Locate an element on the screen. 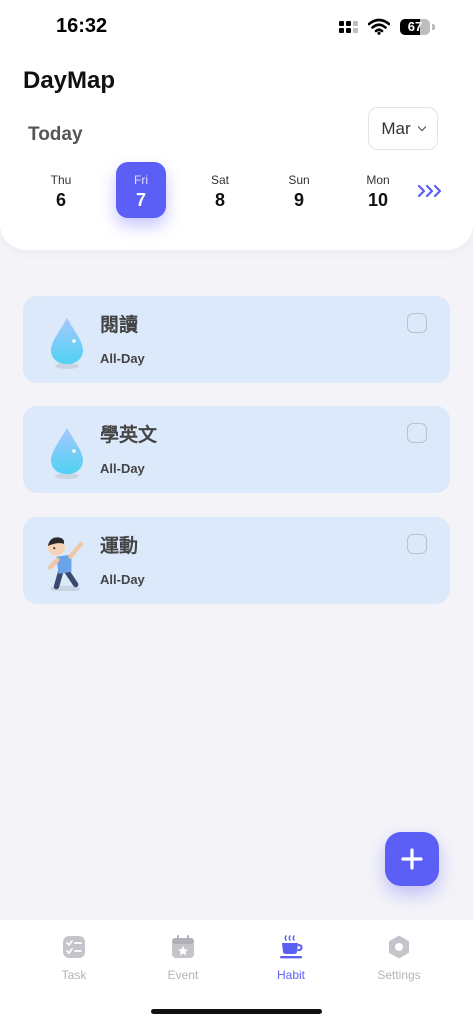  wifi-icon is located at coordinates (379, 26).